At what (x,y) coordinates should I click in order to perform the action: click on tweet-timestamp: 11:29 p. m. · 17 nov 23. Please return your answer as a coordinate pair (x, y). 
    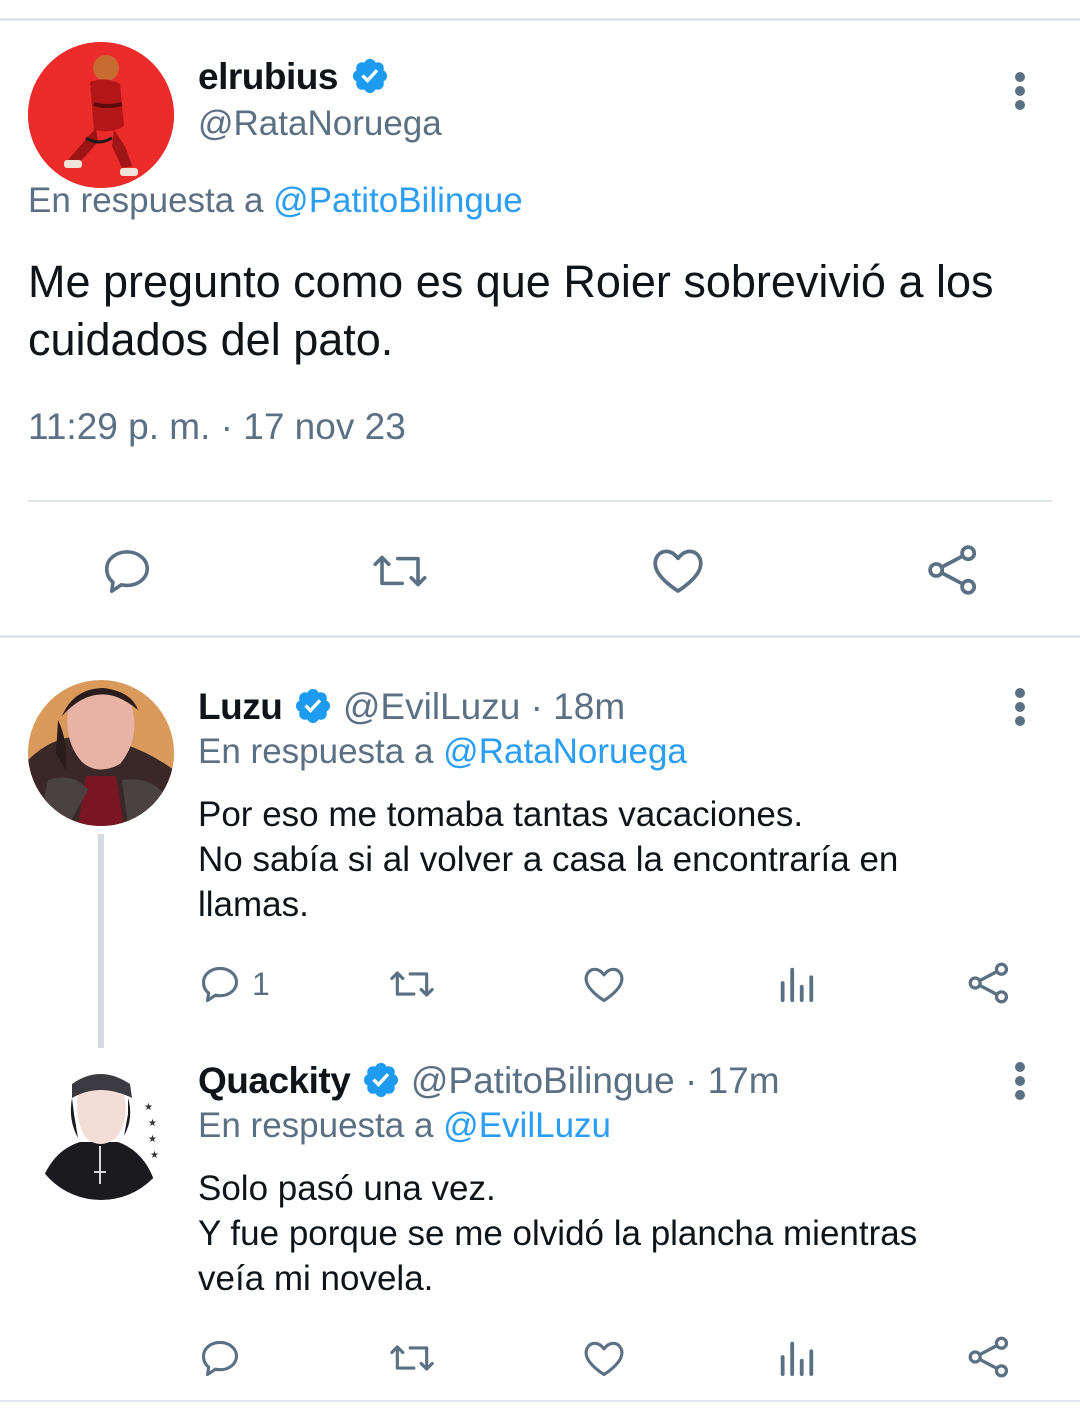
    Looking at the image, I should click on (217, 427).